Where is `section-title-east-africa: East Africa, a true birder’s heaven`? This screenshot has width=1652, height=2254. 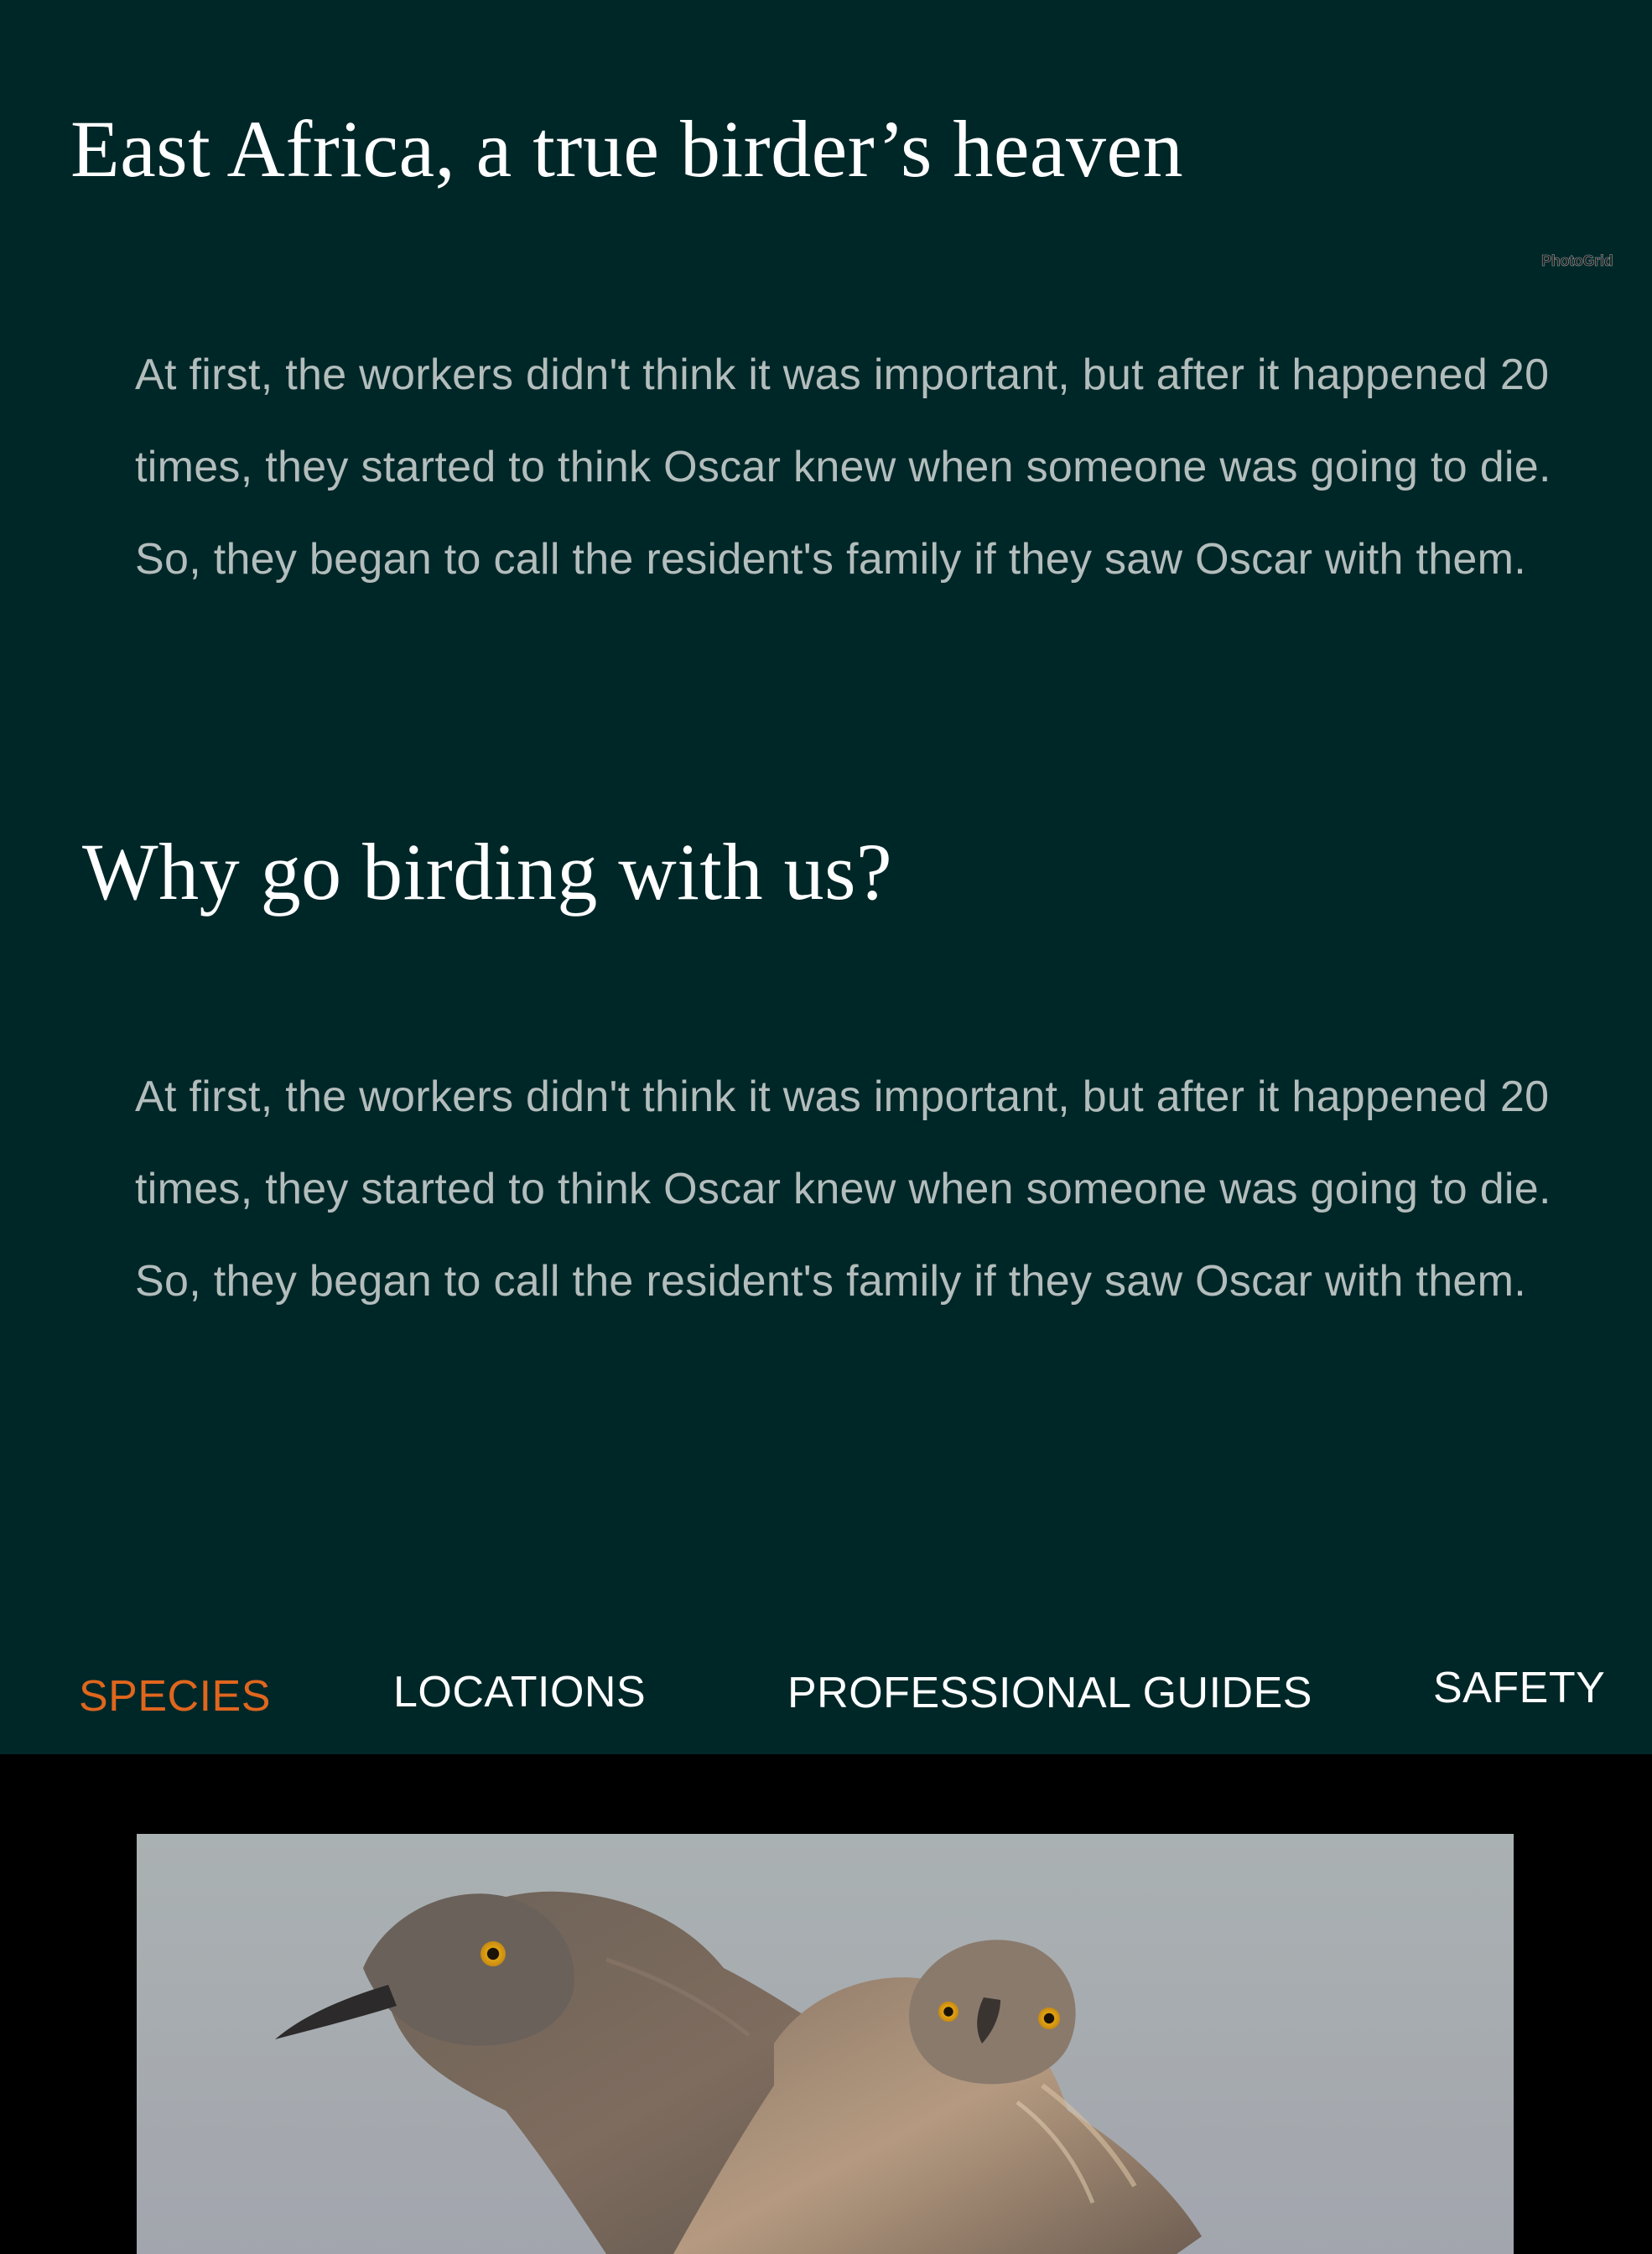
section-title-east-africa: East Africa, a true birder’s heaven is located at coordinates (627, 149).